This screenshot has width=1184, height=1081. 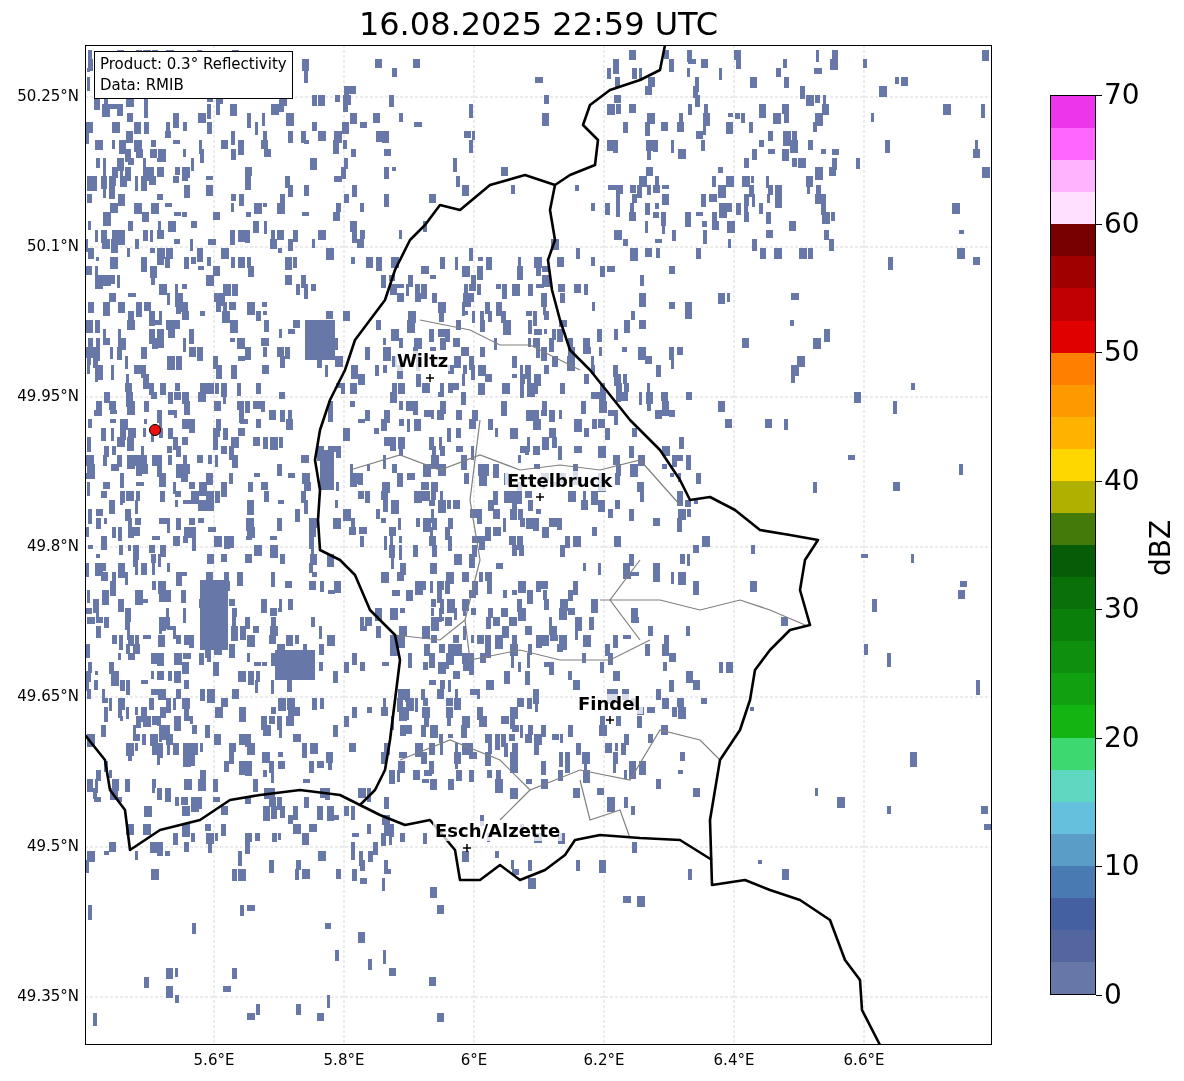 What do you see at coordinates (52, 546) in the screenshot?
I see `axis-tick-label: 49.8°N` at bounding box center [52, 546].